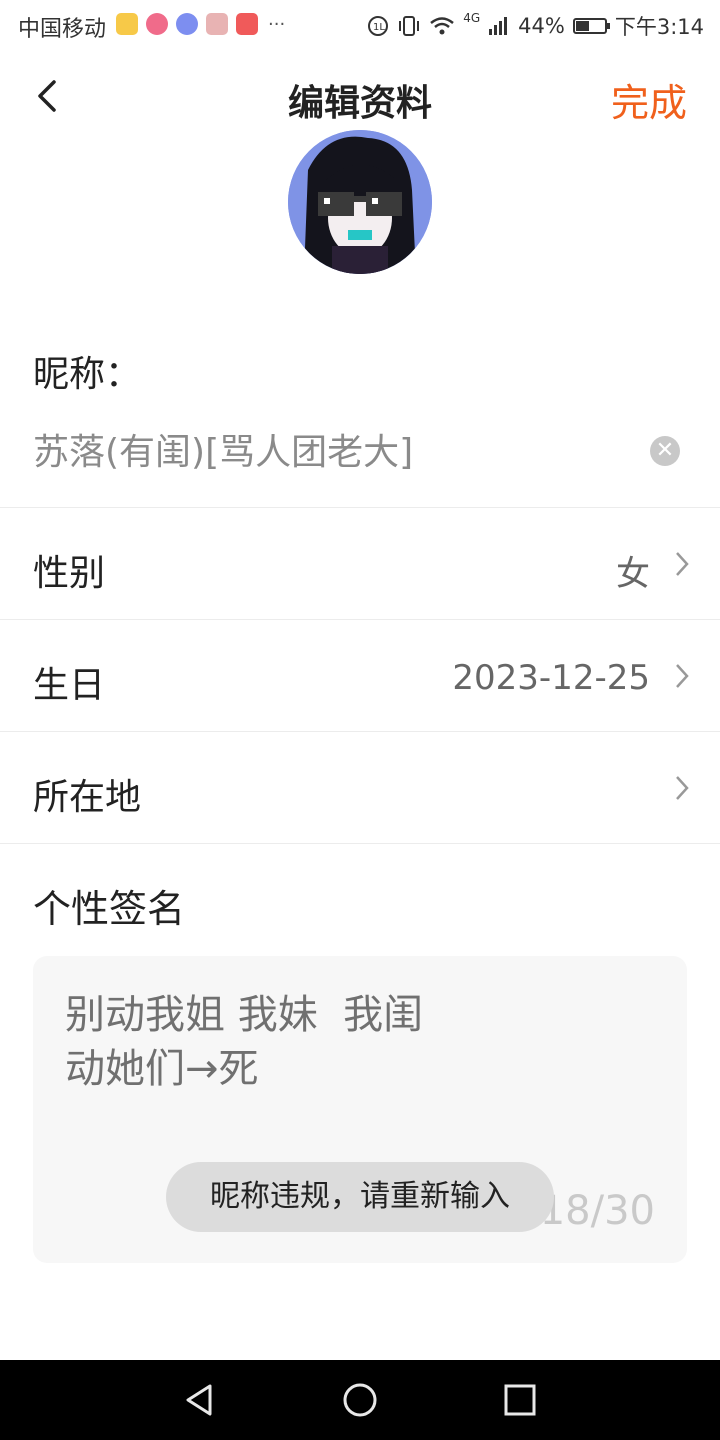 The height and width of the screenshot is (1440, 720). I want to click on store-app-icon, so click(247, 24).